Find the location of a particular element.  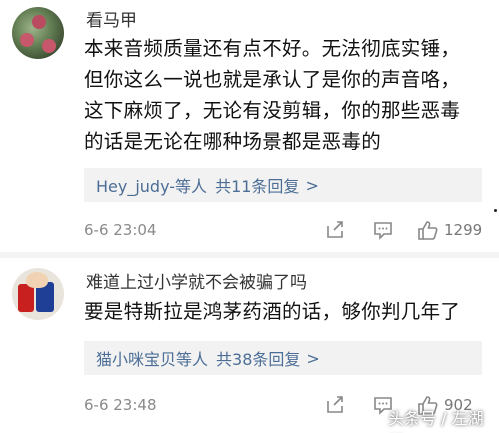

replies-link: Hey_judy-等人 共11条回复 > is located at coordinates (283, 185).